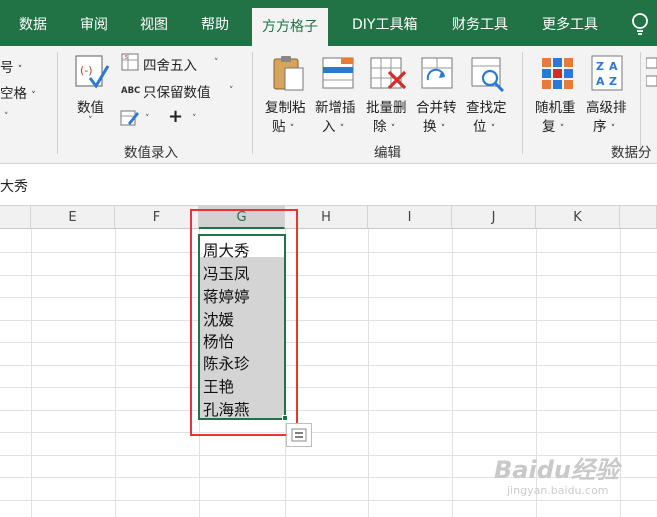  What do you see at coordinates (73, 217) in the screenshot?
I see `column-header-e: E` at bounding box center [73, 217].